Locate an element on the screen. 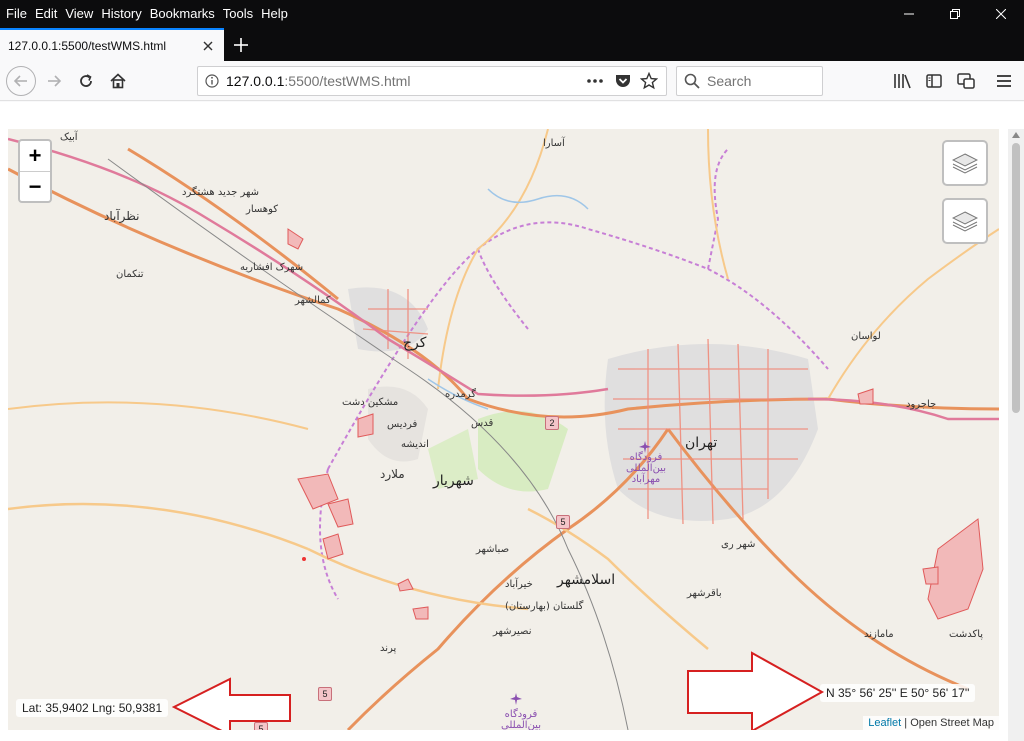  airport-label: فرودگاه بین‌المللی مهرآباد is located at coordinates (646, 468).